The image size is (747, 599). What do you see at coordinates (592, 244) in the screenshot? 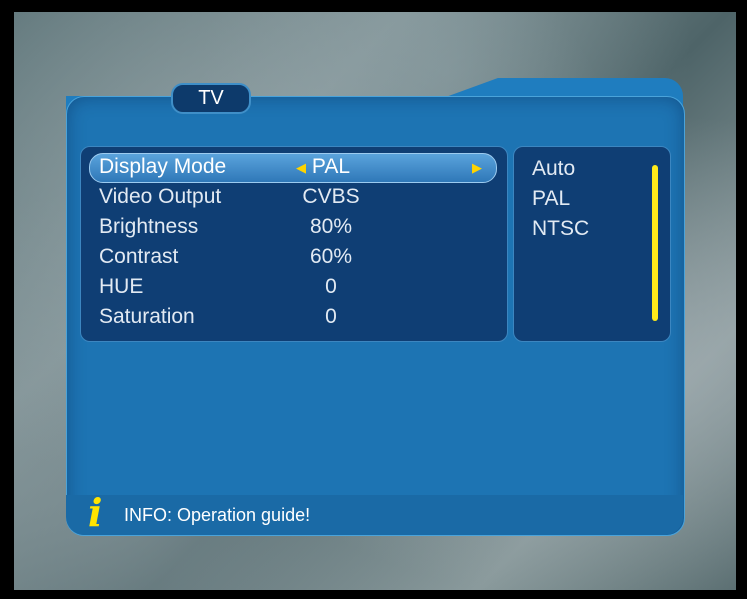
I see `options-list: Auto PAL NTSC` at bounding box center [592, 244].